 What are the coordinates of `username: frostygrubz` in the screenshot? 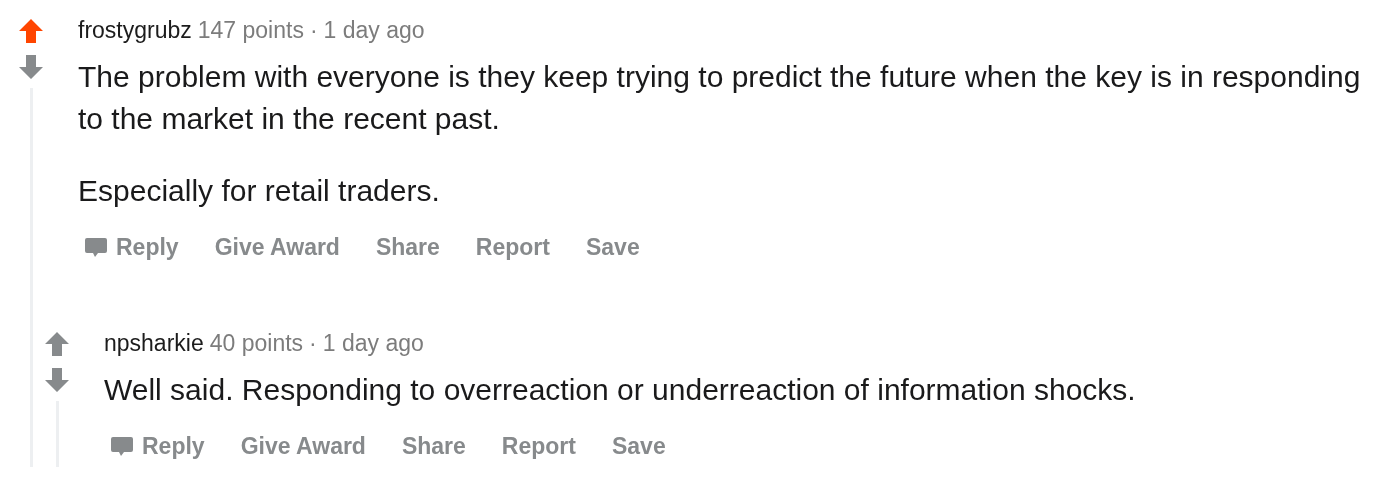 It's located at (135, 30).